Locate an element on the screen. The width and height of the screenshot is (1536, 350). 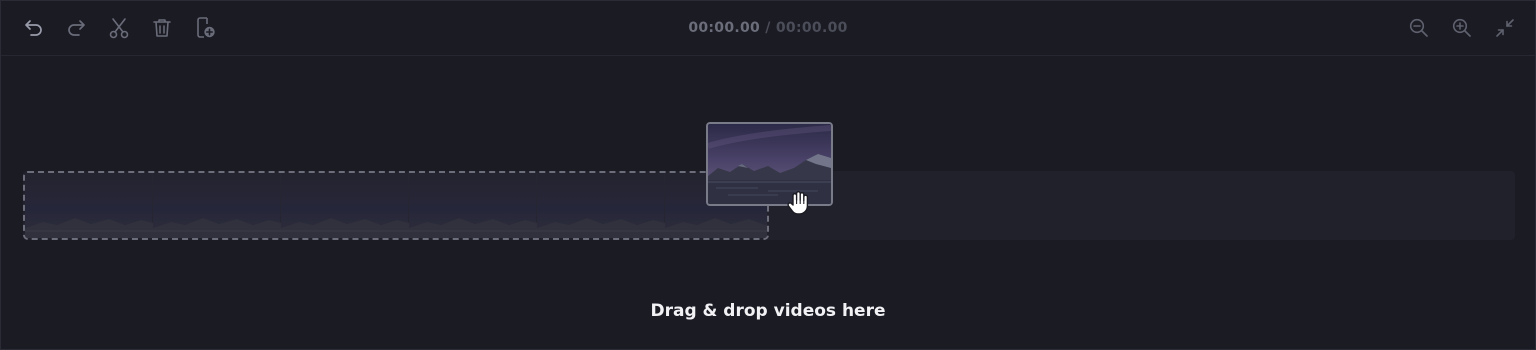
zoom-out-icon is located at coordinates (1418, 27).